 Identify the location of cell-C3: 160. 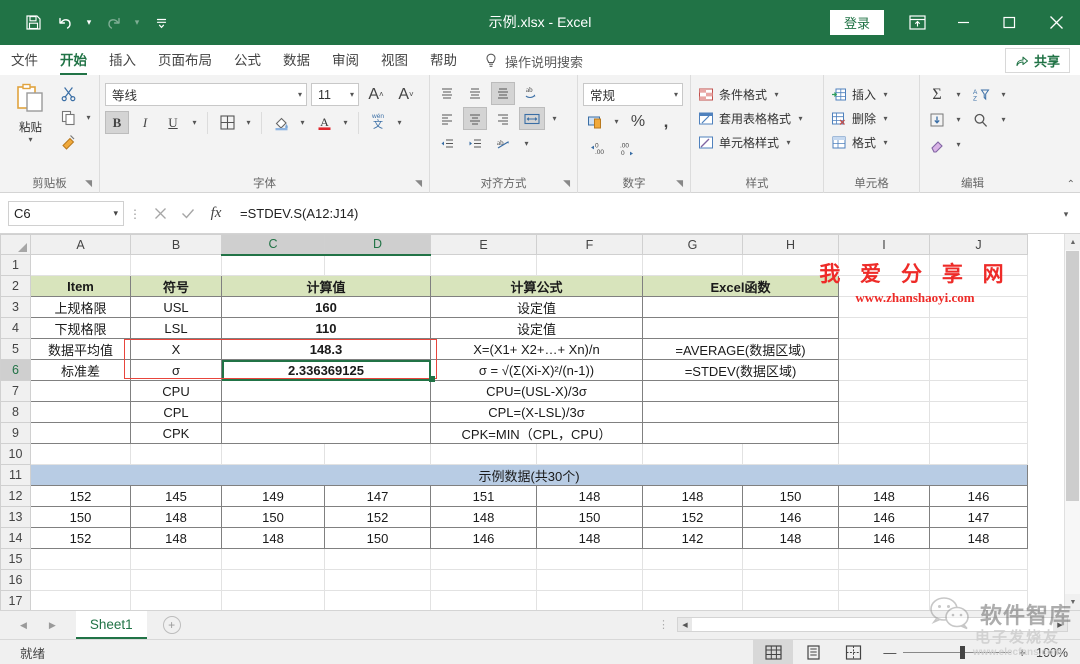
(326, 307).